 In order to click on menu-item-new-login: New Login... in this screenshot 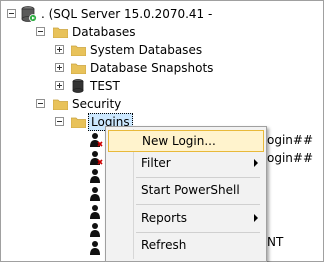, I will do `click(186, 141)`.